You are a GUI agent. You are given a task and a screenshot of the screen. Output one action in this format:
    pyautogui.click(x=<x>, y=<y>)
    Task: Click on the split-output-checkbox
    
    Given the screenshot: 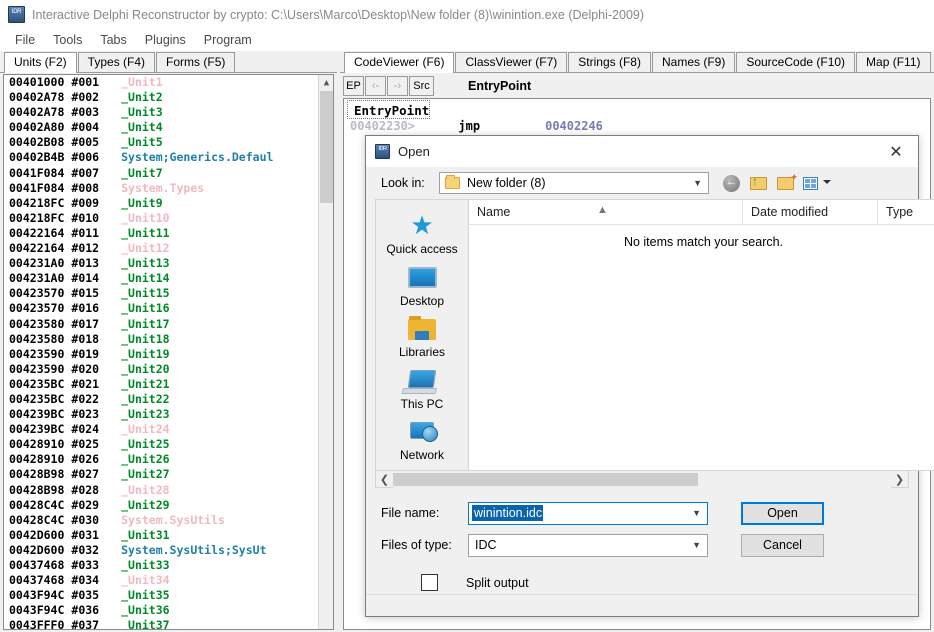 What is the action you would take?
    pyautogui.click(x=429, y=582)
    